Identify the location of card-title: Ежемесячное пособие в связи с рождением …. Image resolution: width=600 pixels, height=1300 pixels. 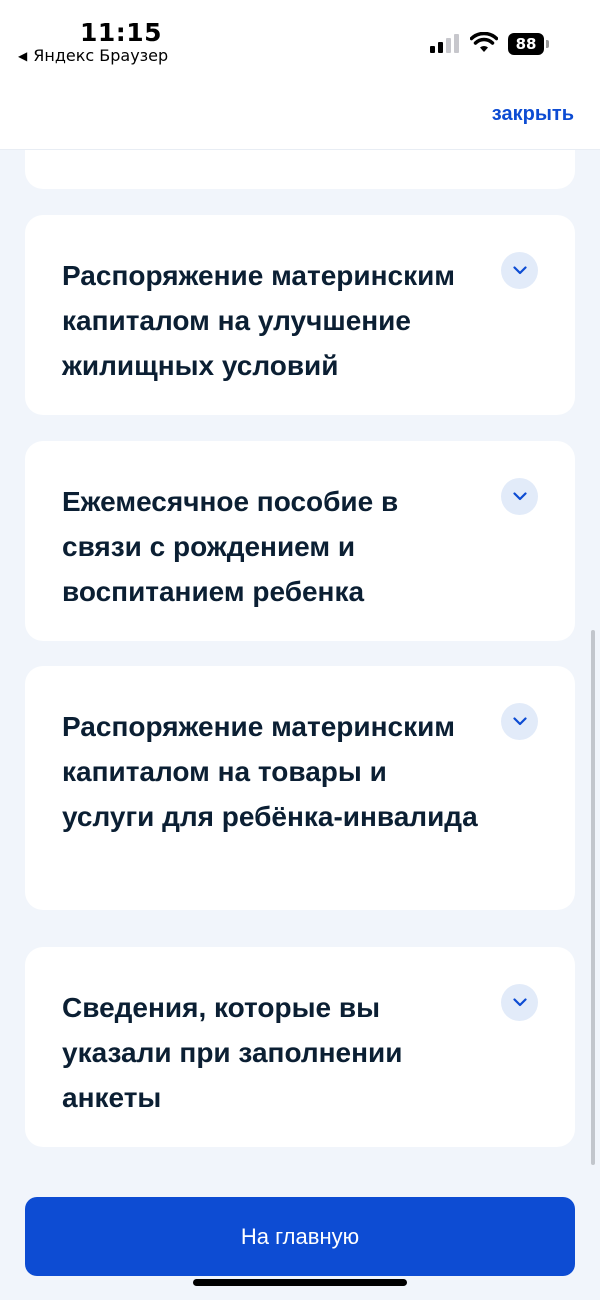
(230, 546).